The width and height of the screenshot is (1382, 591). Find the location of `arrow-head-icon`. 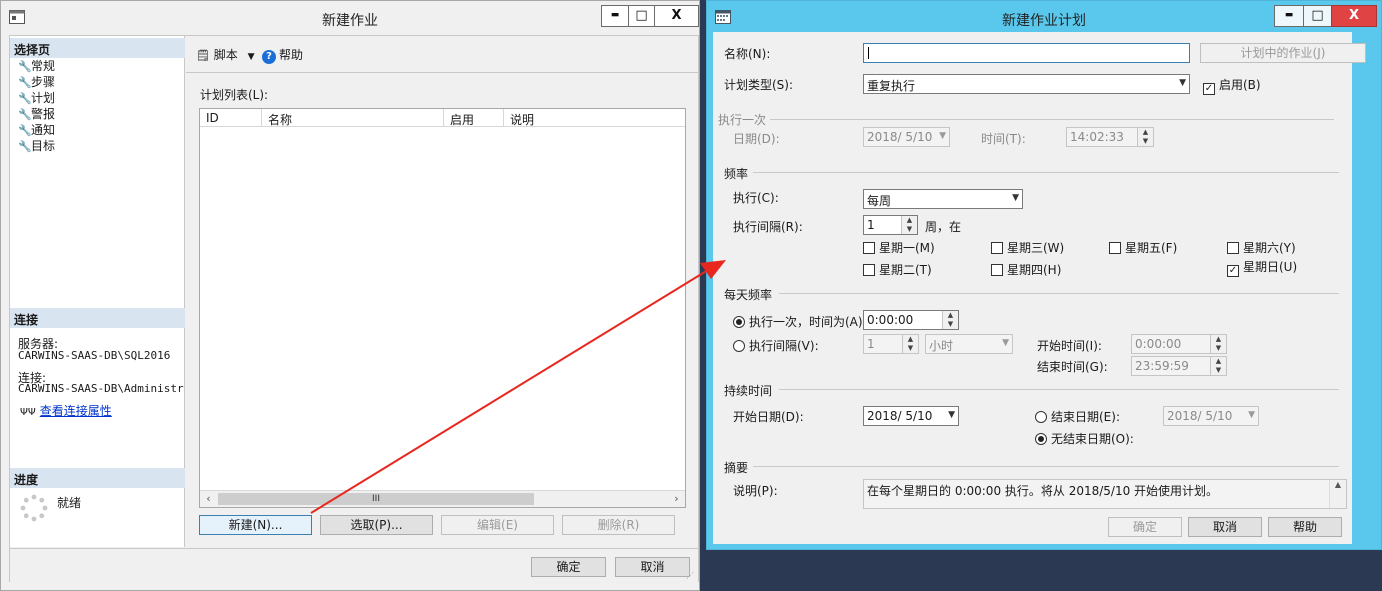

arrow-head-icon is located at coordinates (713, 269).